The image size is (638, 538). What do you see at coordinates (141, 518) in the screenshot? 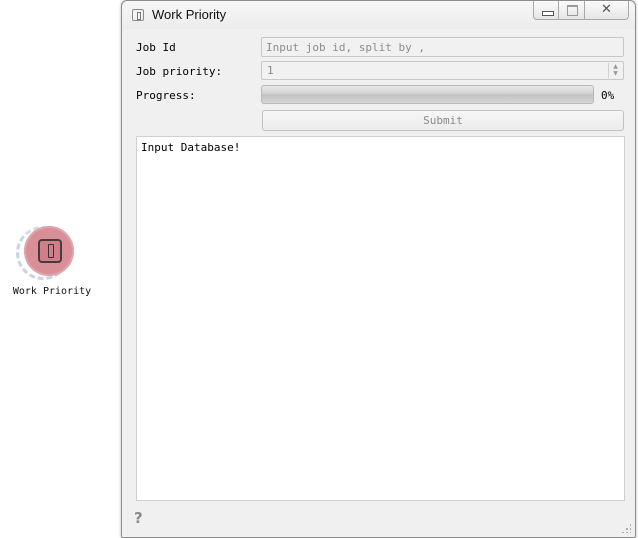
I see `help-icon: ?` at bounding box center [141, 518].